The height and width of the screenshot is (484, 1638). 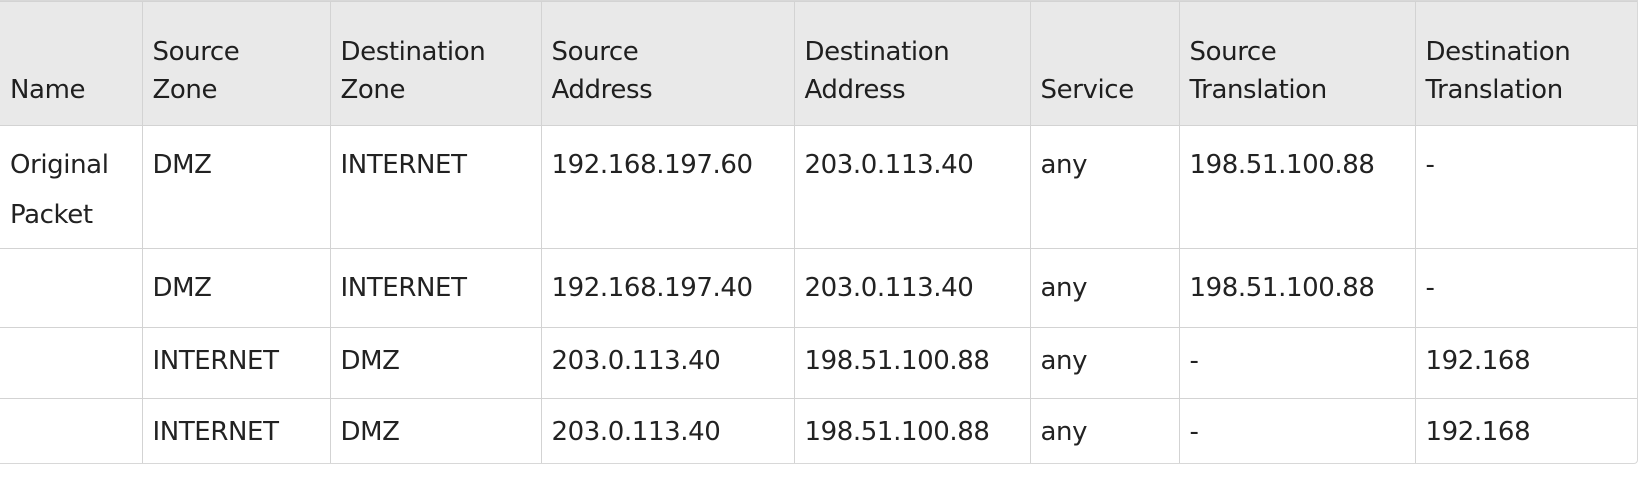 I want to click on cell-source-address: 192.168.197.60, so click(x=667, y=187).